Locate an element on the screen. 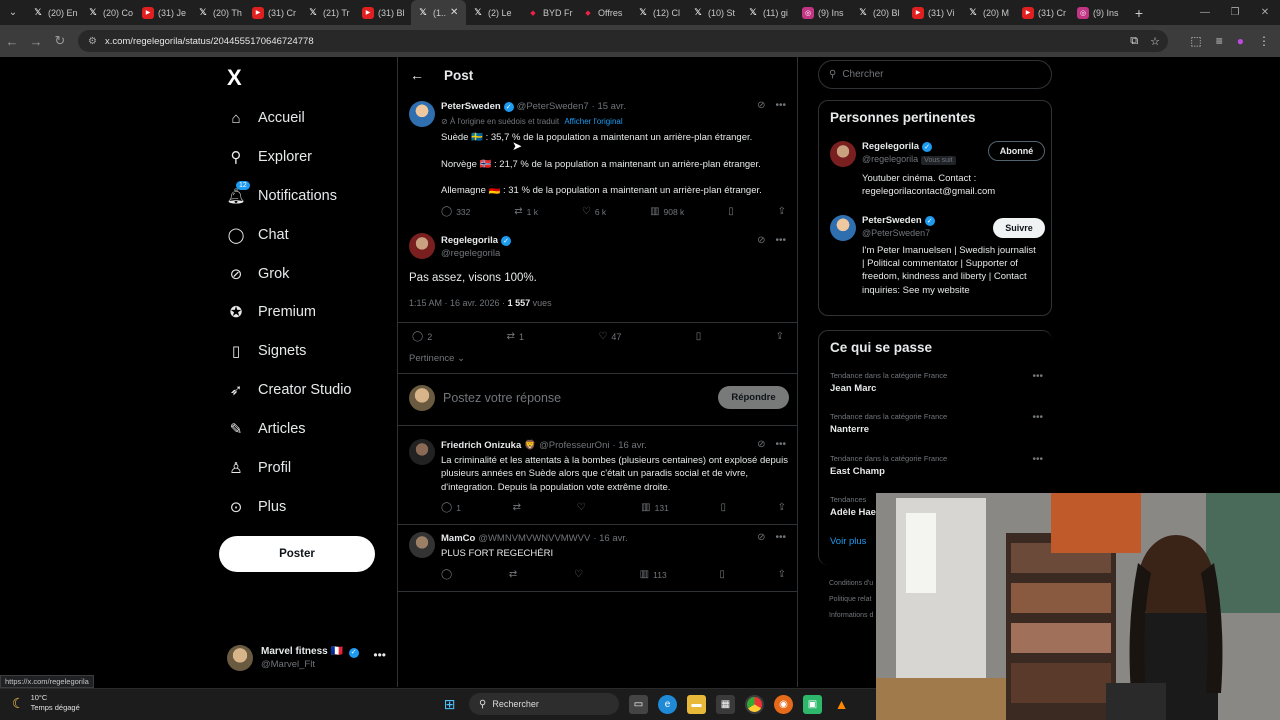  author-name: MamCo is located at coordinates (458, 538).